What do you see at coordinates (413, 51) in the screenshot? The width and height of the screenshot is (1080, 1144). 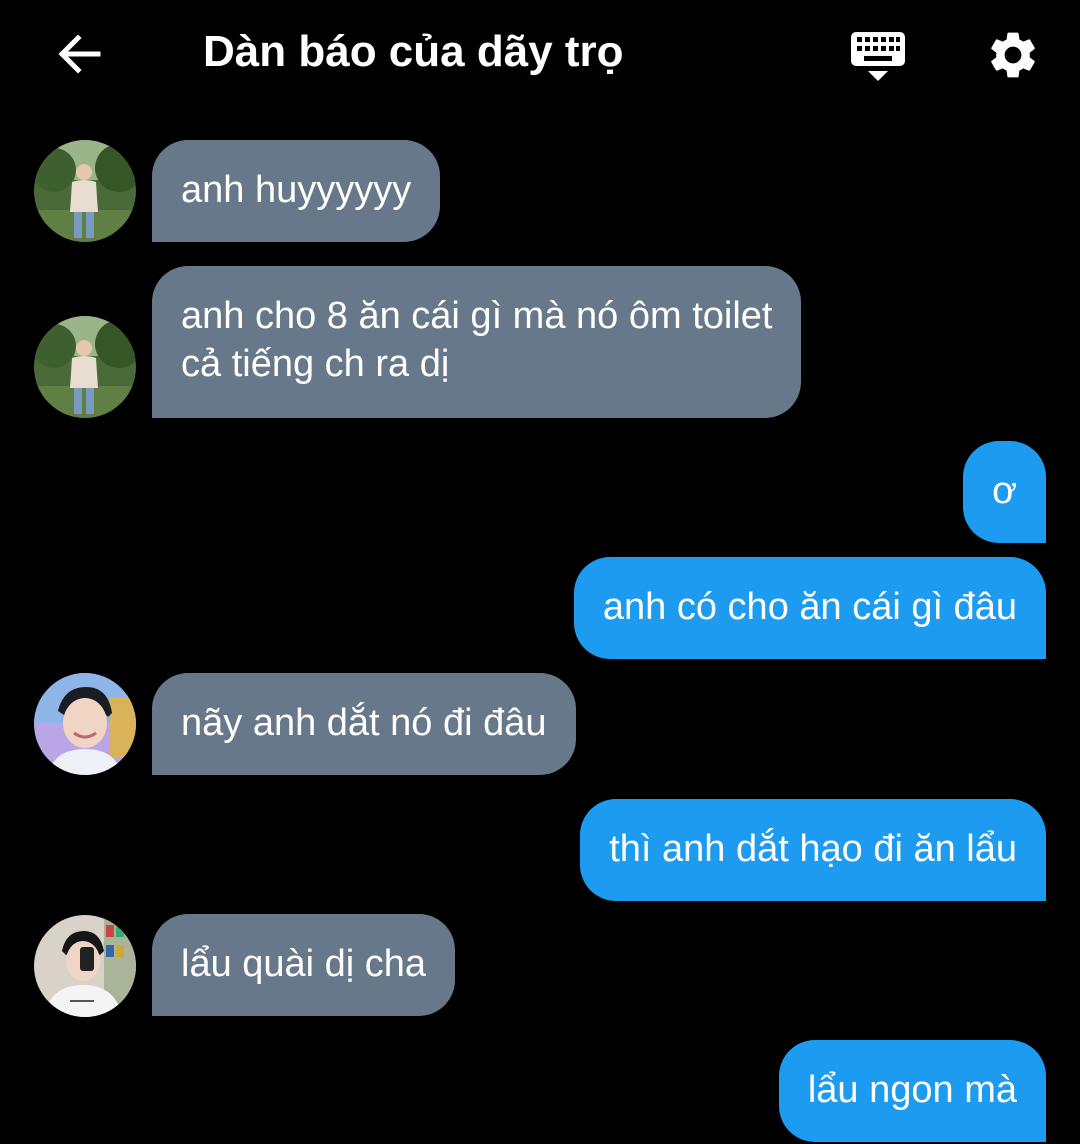 I see `conversation-title: Dàn báo của dãy trọ` at bounding box center [413, 51].